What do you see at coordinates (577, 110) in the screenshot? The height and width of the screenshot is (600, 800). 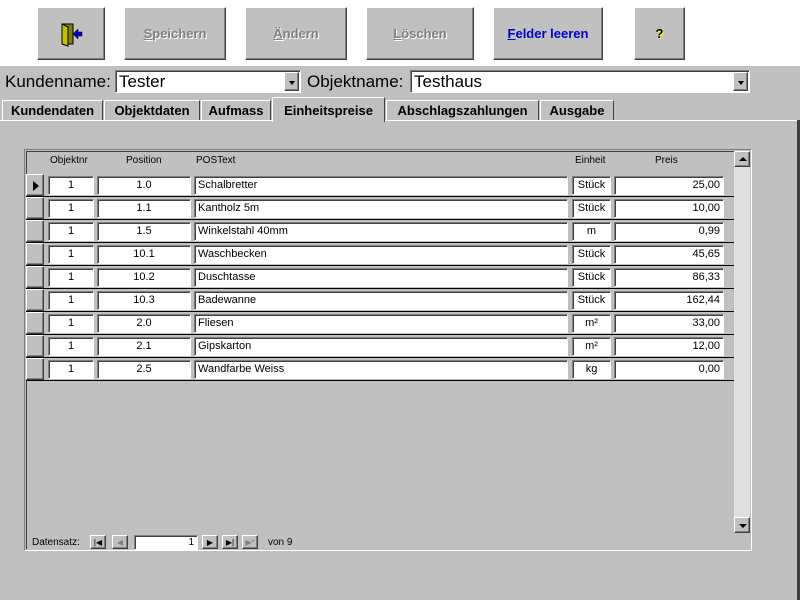 I see `tab-ausgabe: Ausgabe` at bounding box center [577, 110].